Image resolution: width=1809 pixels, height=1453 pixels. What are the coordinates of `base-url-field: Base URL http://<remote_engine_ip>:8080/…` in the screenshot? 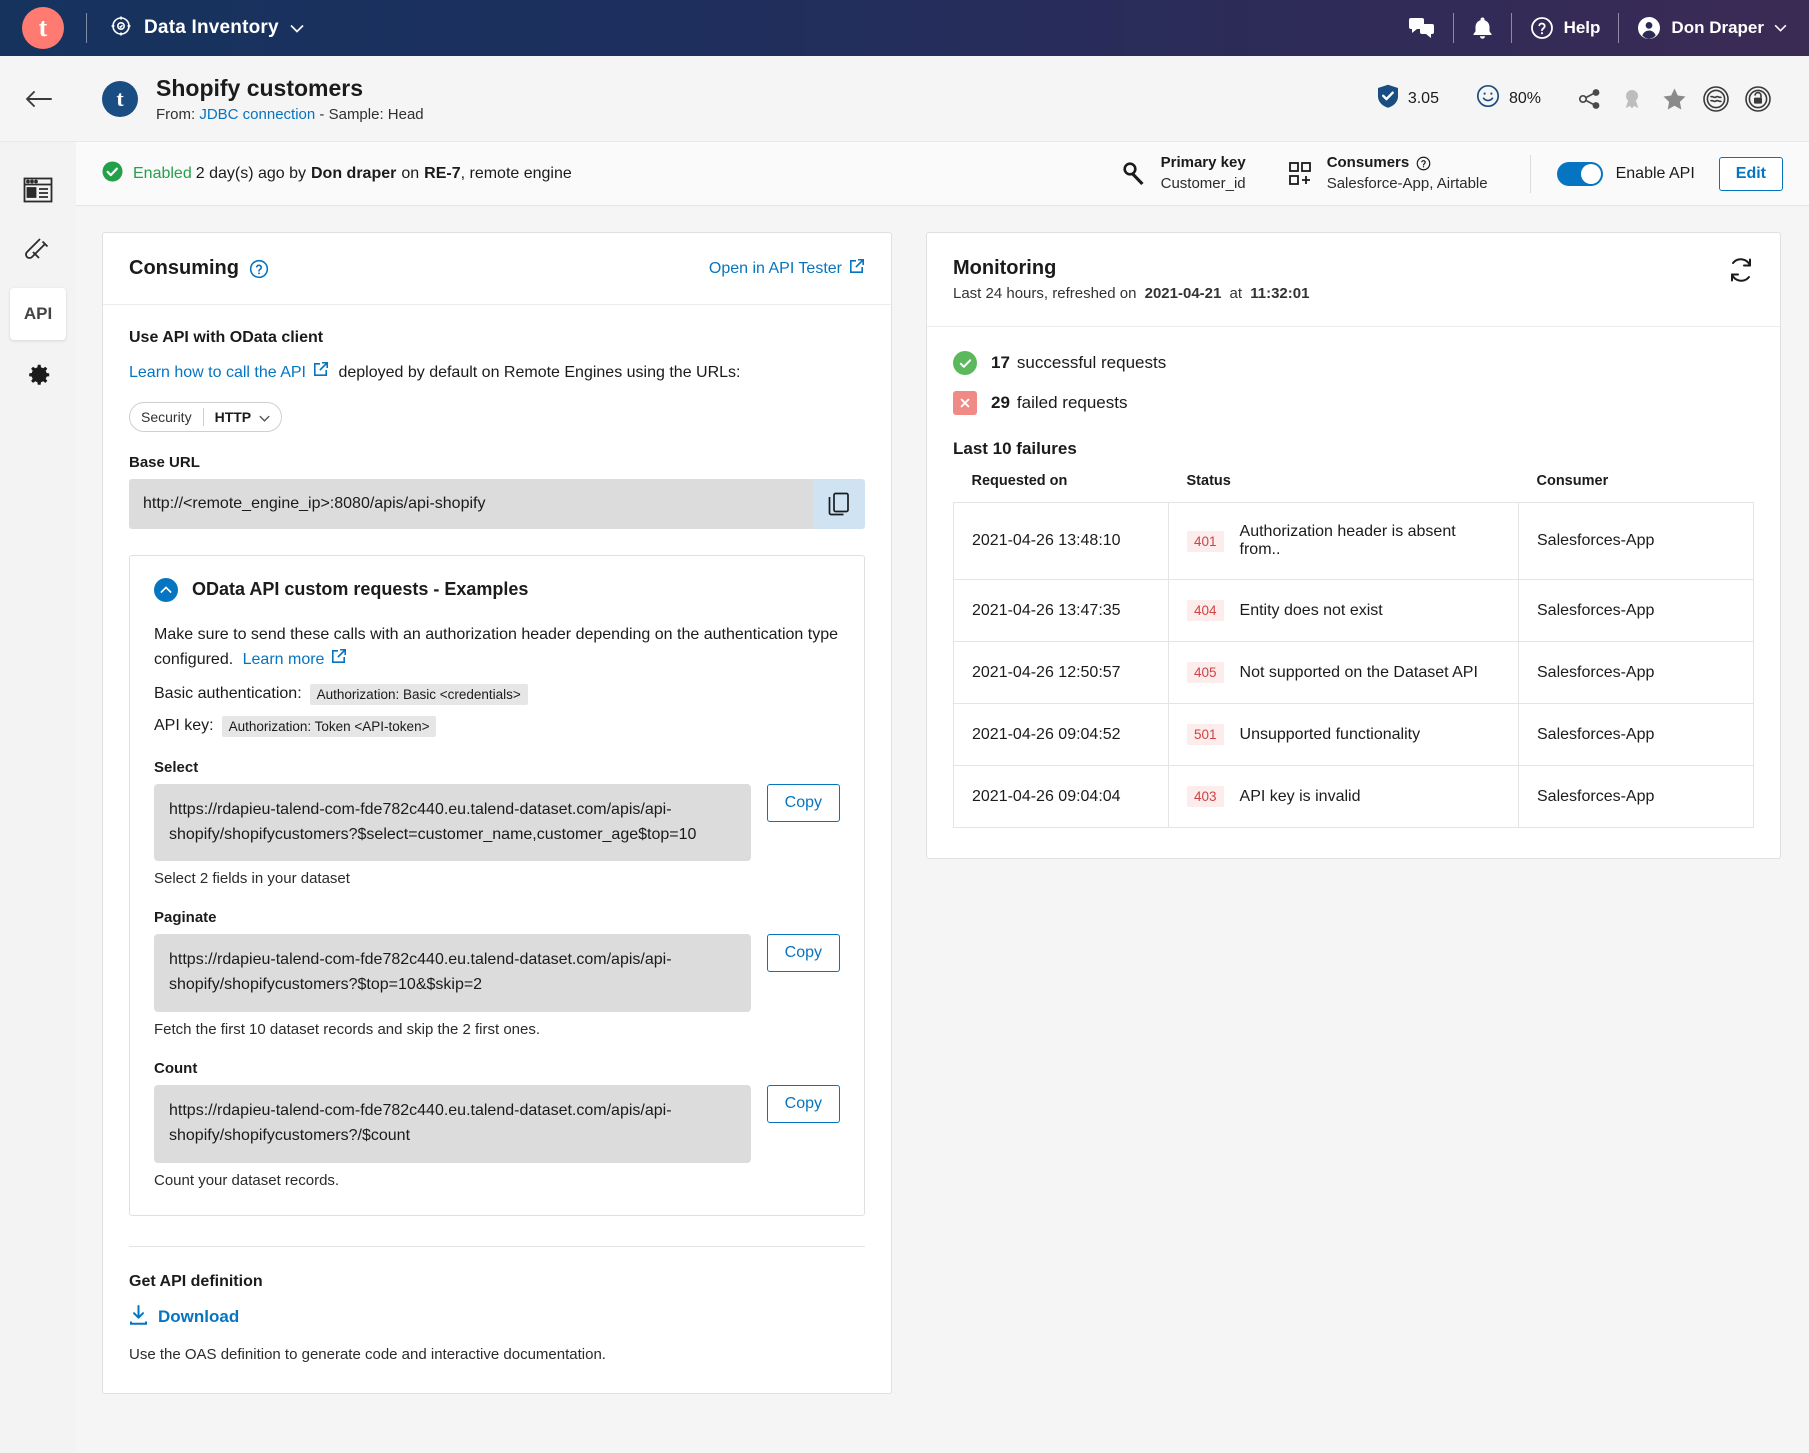 It's located at (497, 491).